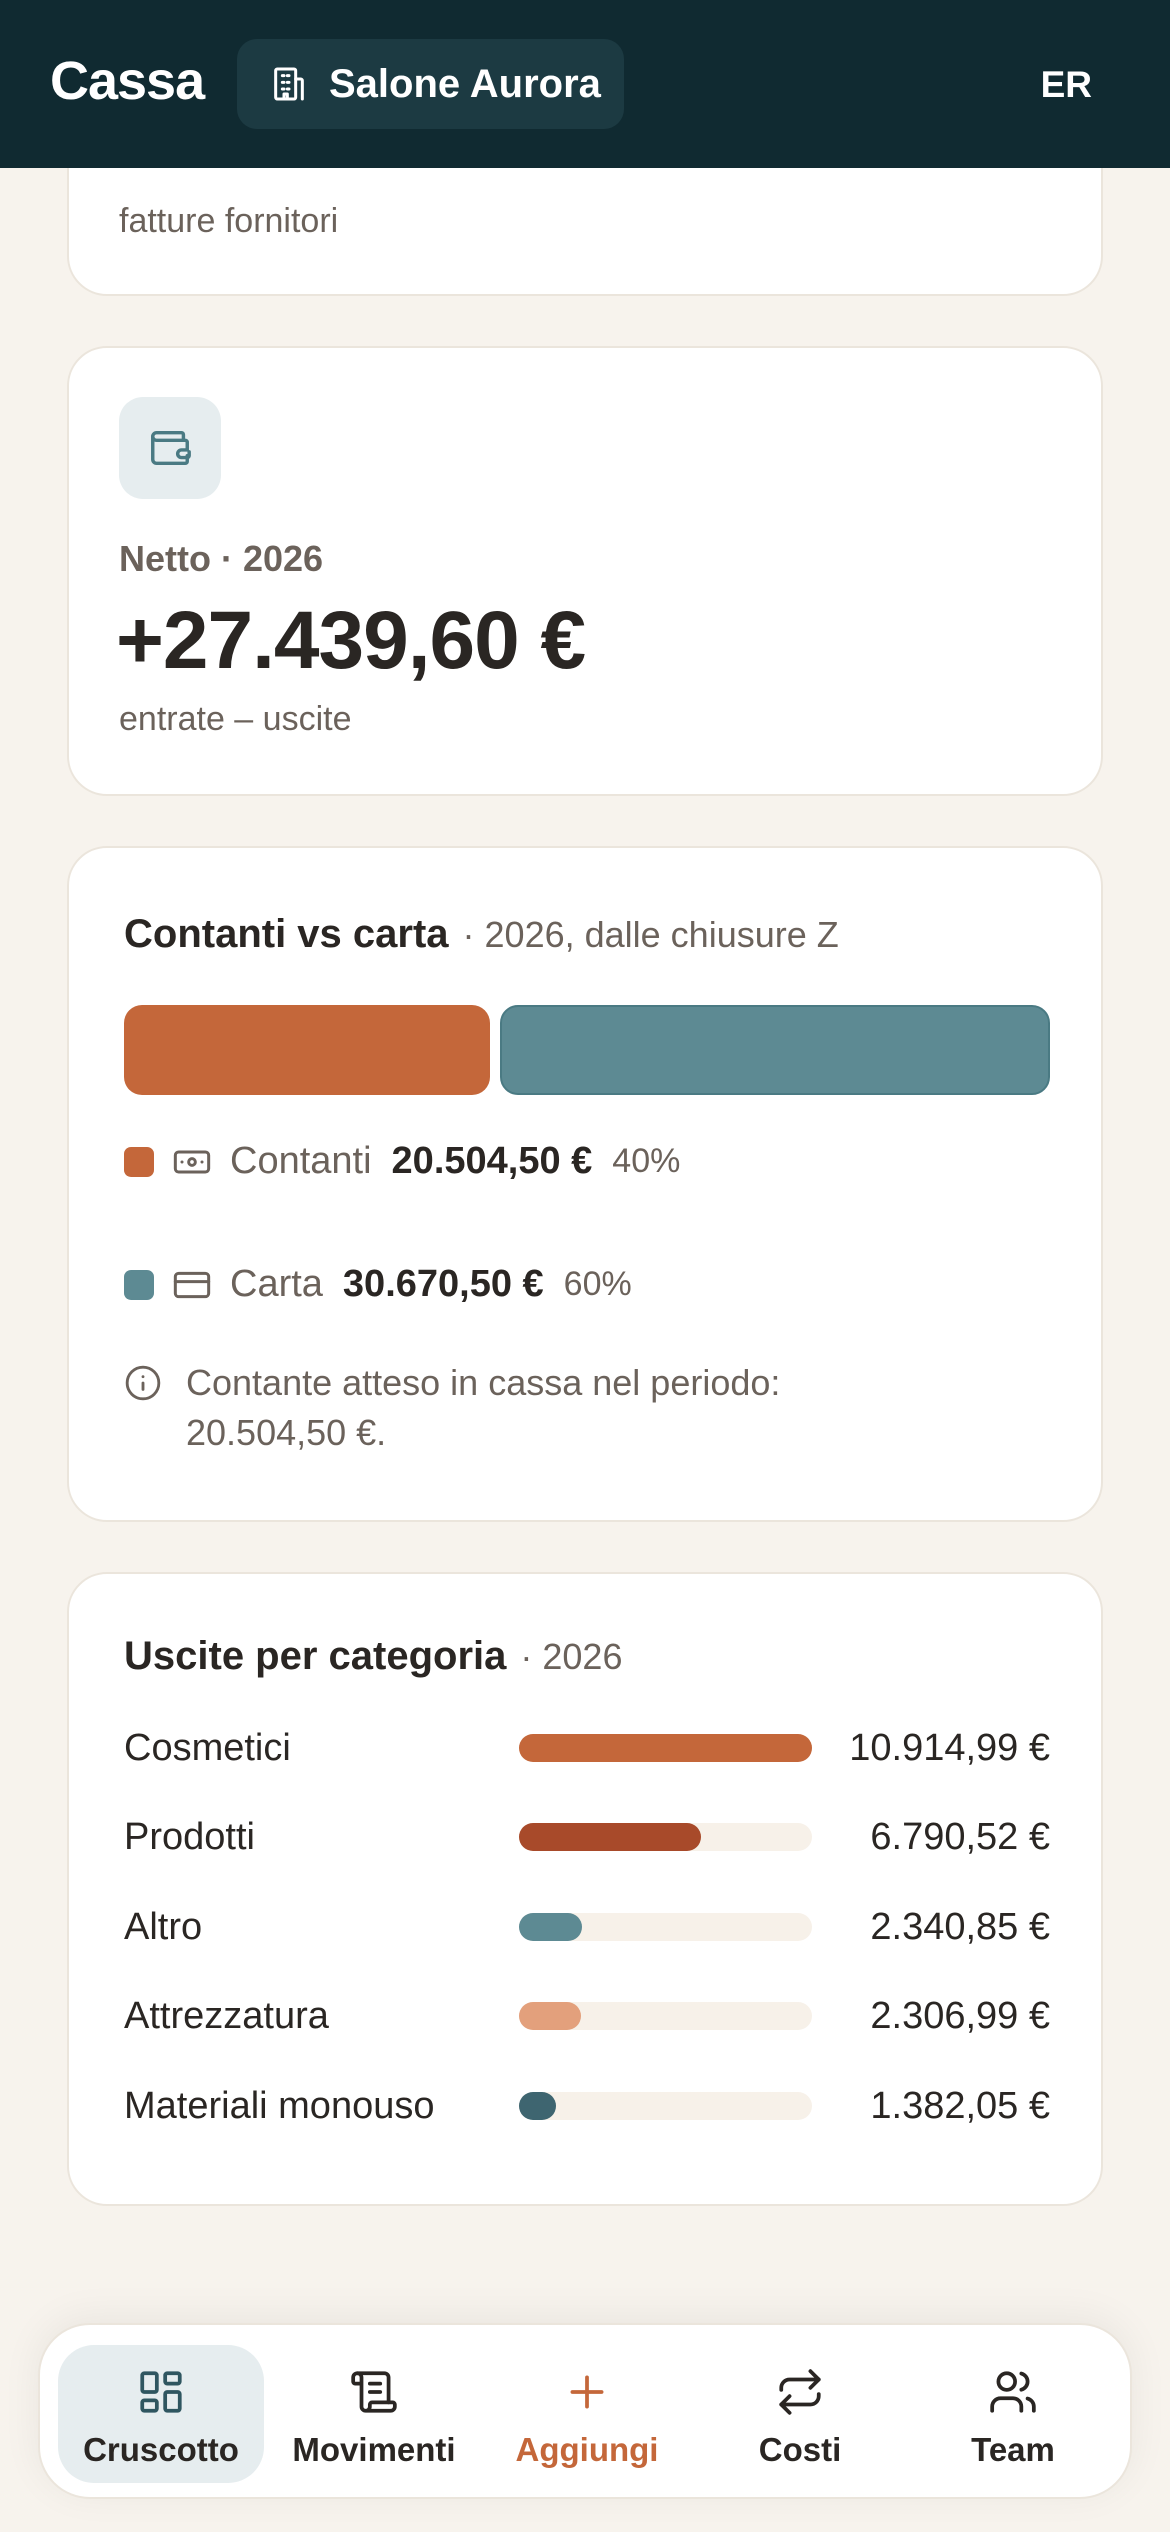  Describe the element at coordinates (587, 2392) in the screenshot. I see `plus-icon` at that location.